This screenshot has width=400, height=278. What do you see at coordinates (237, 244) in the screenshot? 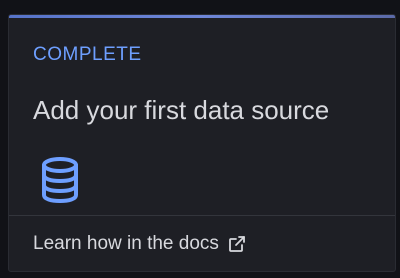
I see `external-link-icon` at bounding box center [237, 244].